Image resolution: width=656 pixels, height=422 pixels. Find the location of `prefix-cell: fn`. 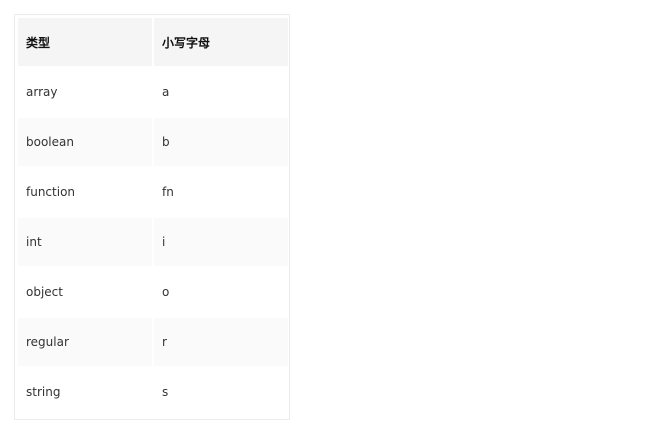

prefix-cell: fn is located at coordinates (221, 192).